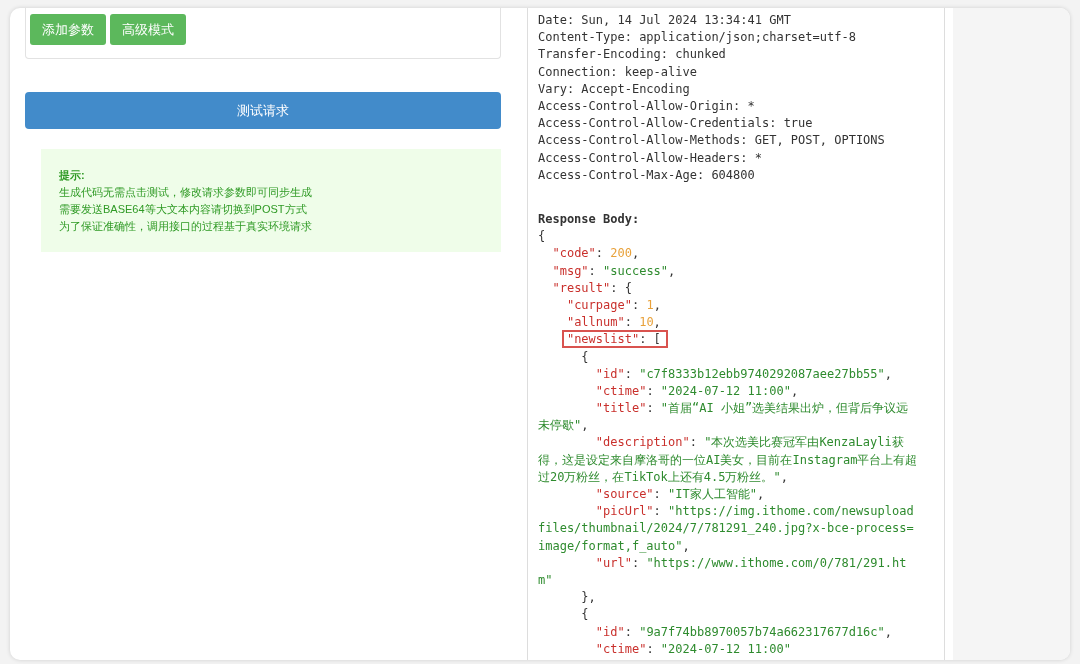  What do you see at coordinates (185, 192) in the screenshot?
I see `hint-text: 生成代码无需点击测试，修改请求参数即可同步生成` at bounding box center [185, 192].